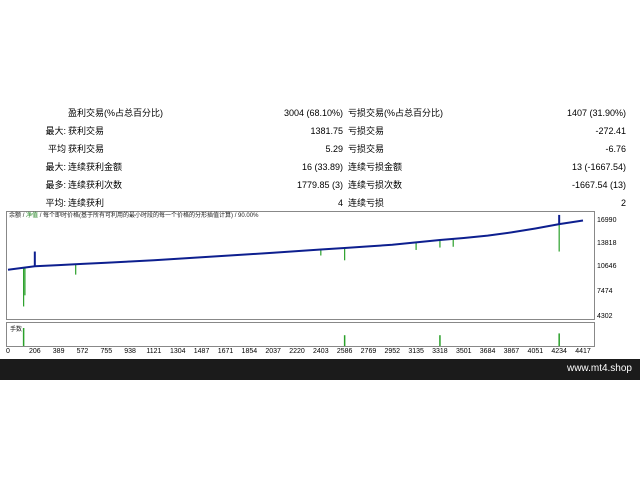 Image resolution: width=640 pixels, height=480 pixels. Describe the element at coordinates (334, 149) in the screenshot. I see `stats-value: 5.29` at that location.